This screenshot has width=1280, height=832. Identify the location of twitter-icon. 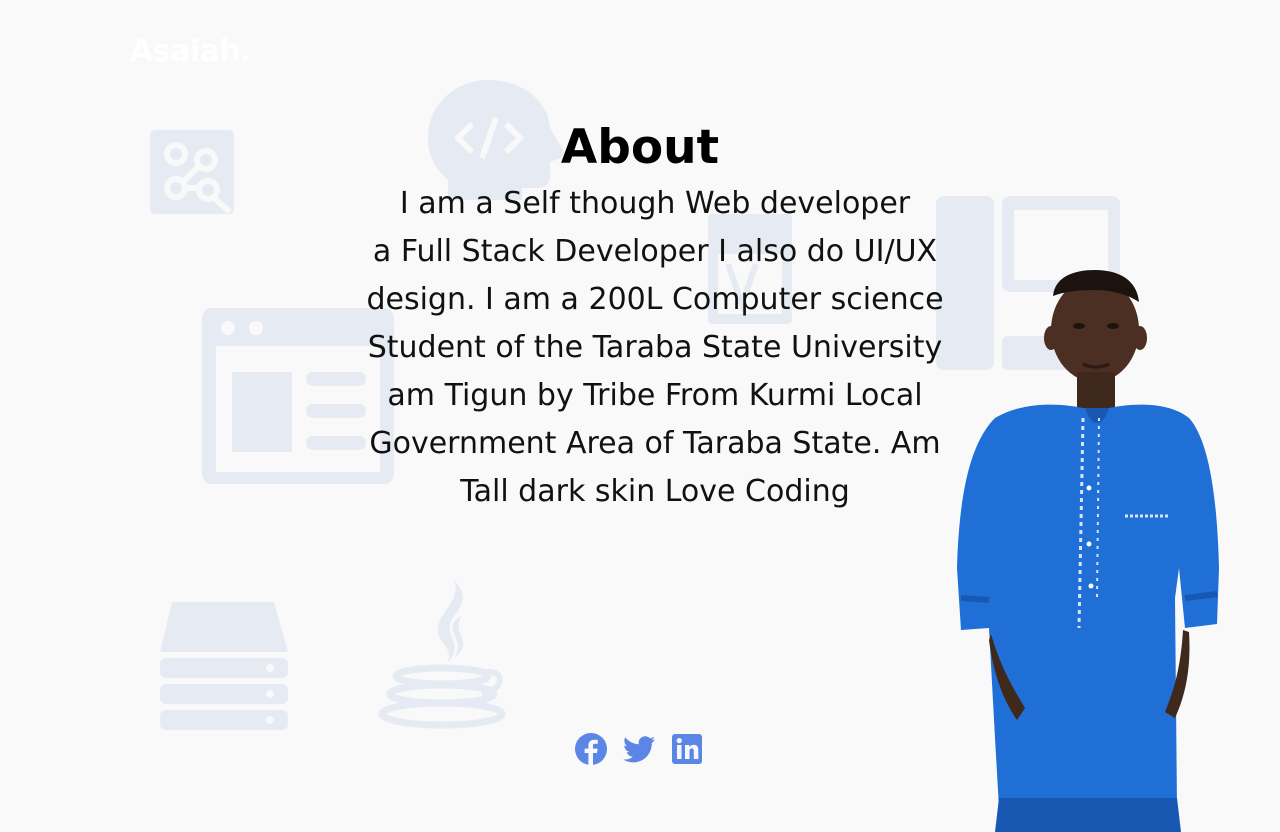
(639, 749).